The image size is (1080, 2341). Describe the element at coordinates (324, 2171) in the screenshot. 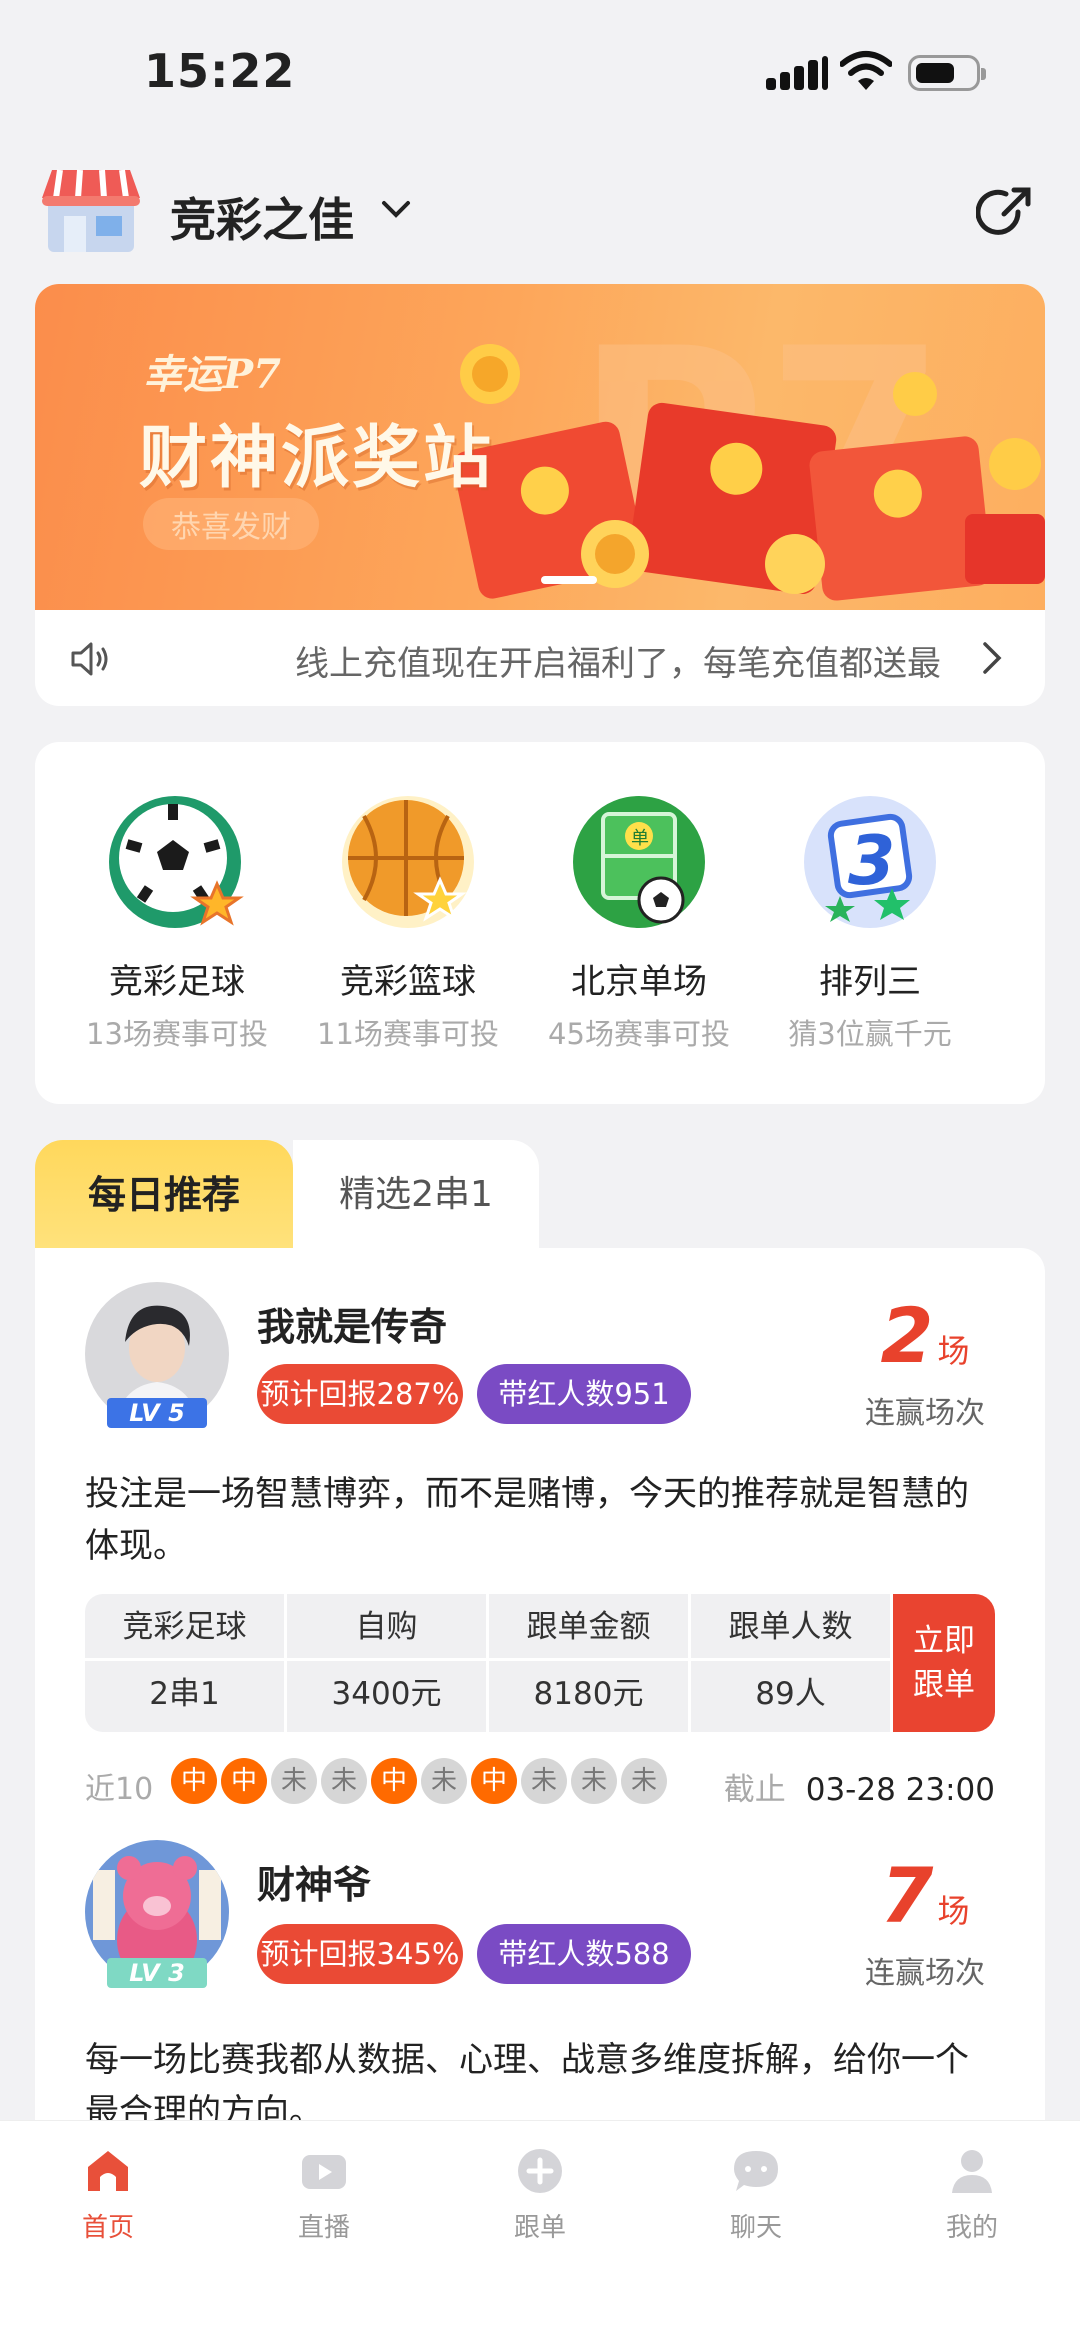

I see `video-play-icon` at that location.